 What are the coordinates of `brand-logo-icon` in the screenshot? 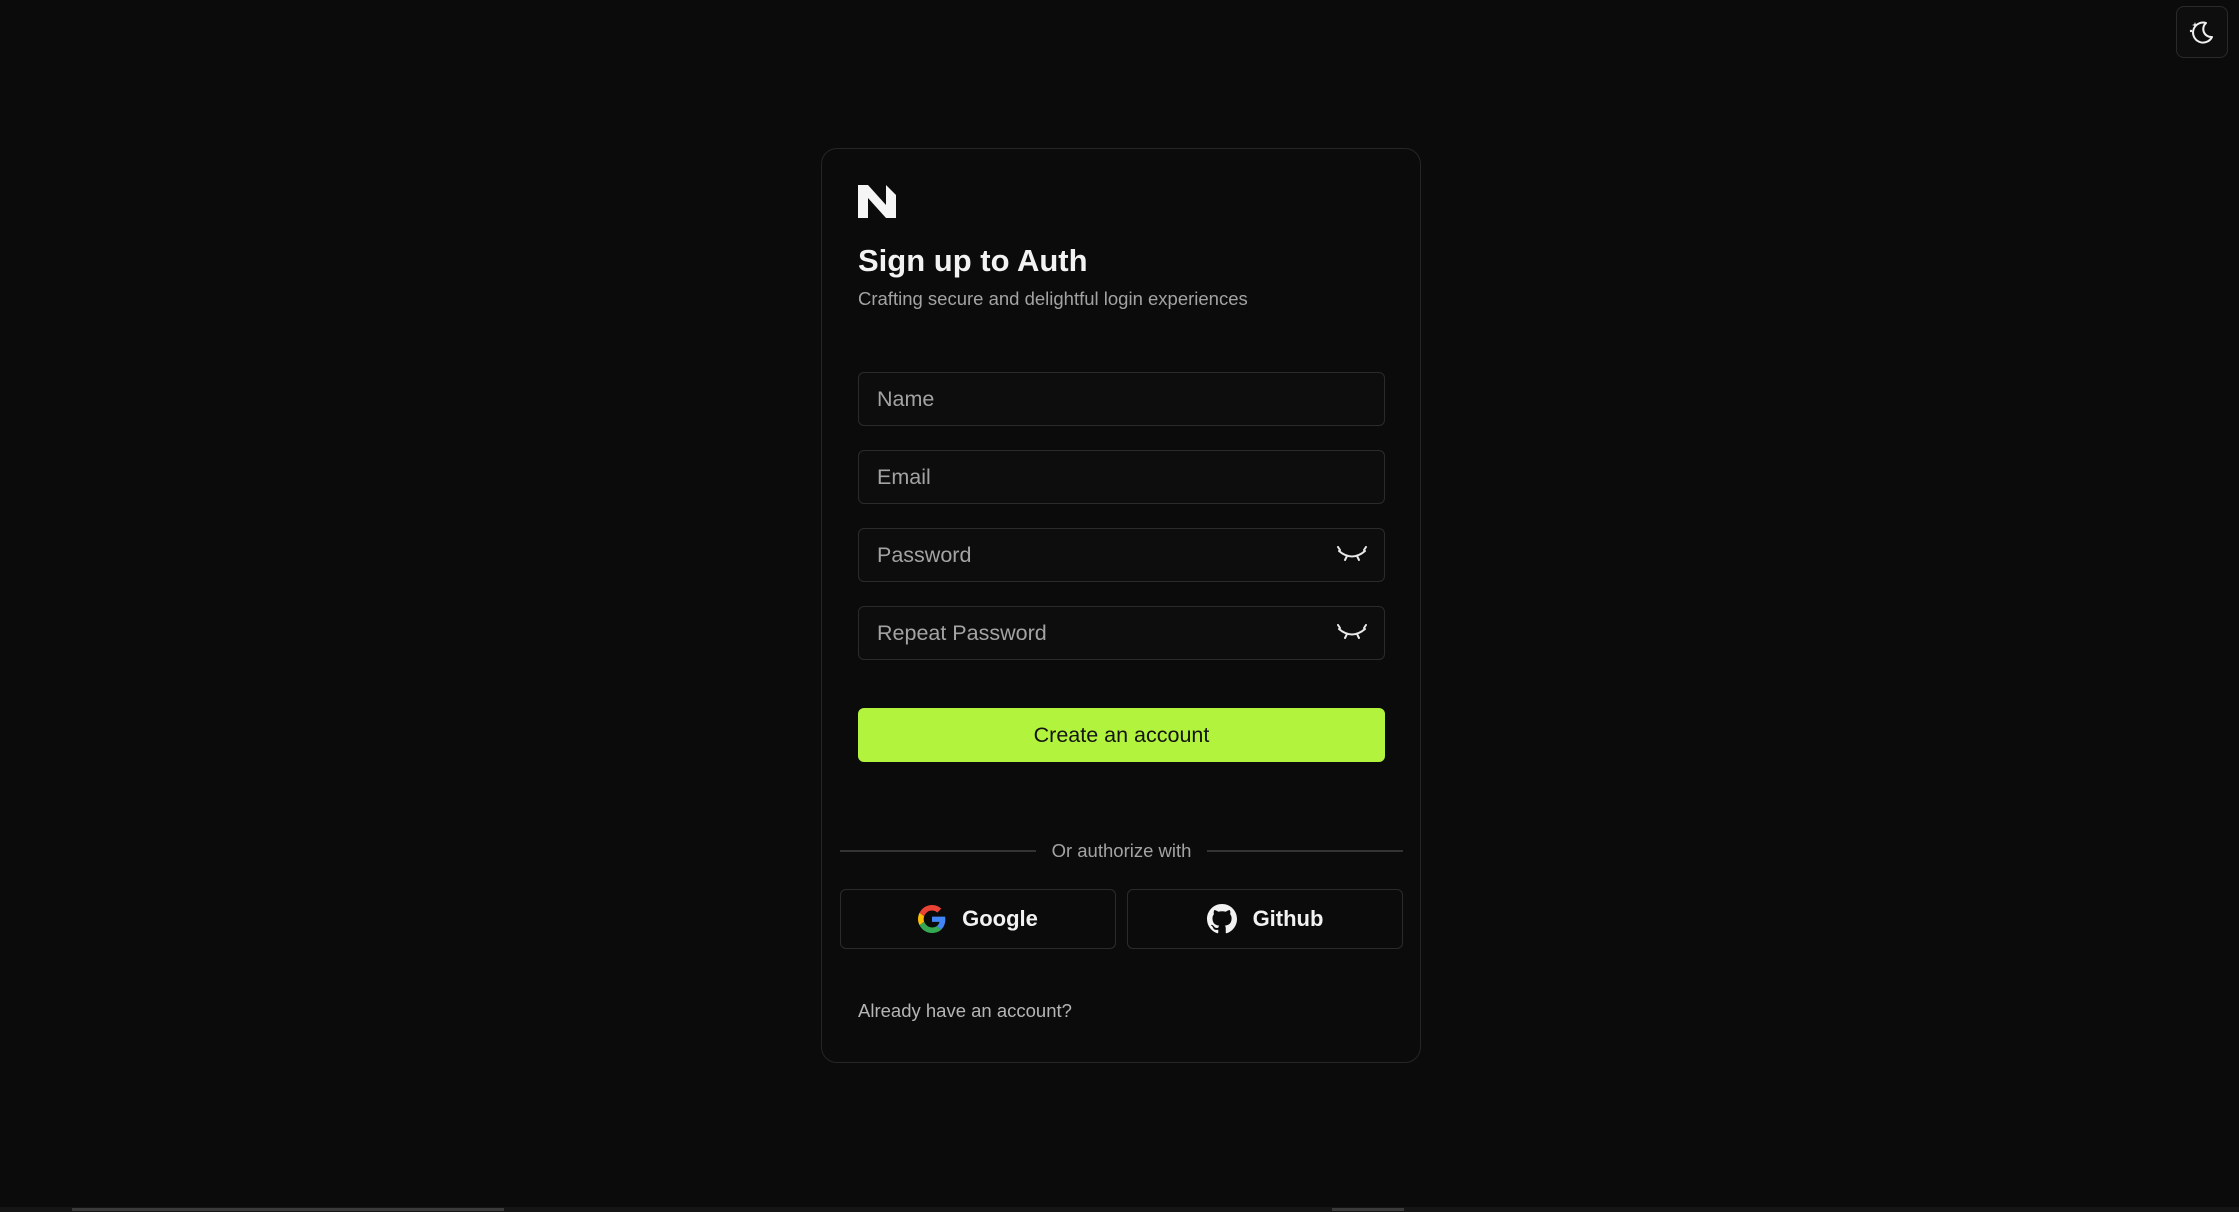 It's located at (877, 201).